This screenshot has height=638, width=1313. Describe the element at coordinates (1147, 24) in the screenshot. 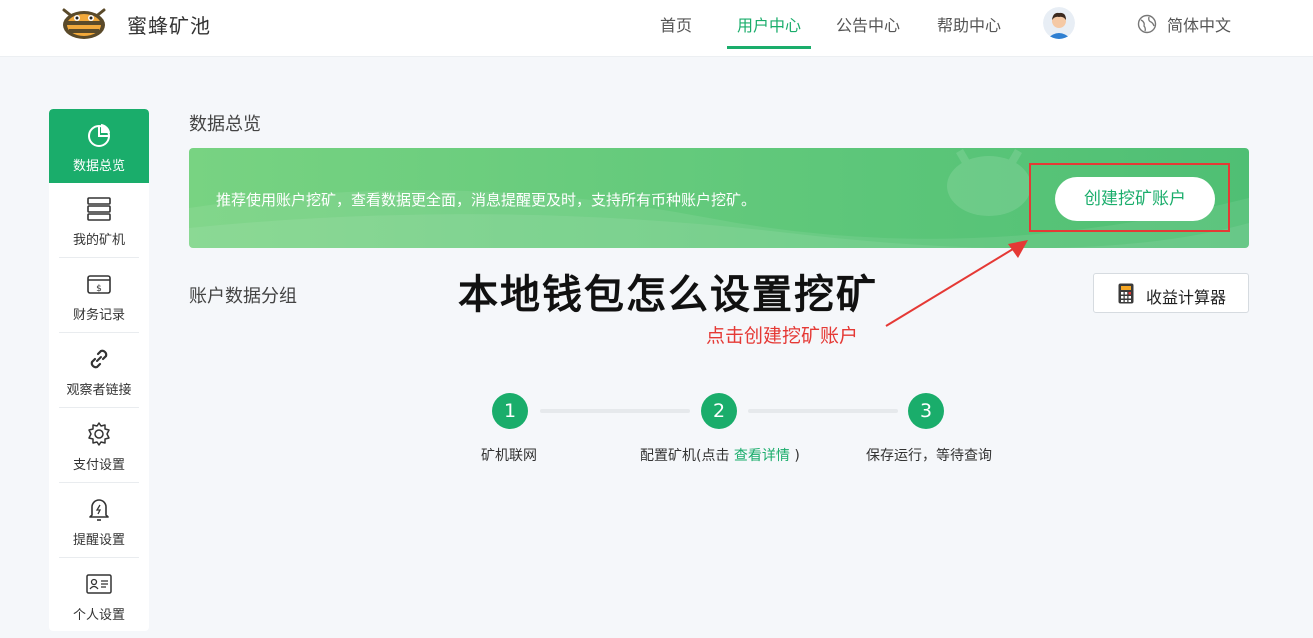

I see `globe-icon` at that location.